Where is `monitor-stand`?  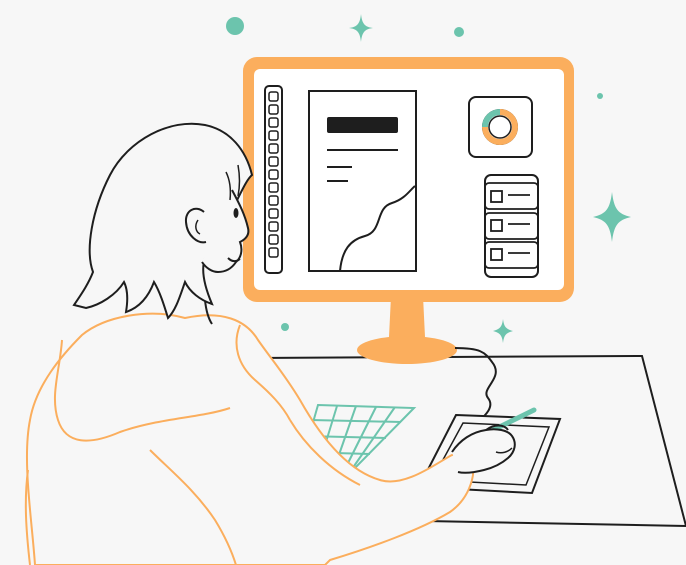 monitor-stand is located at coordinates (407, 330).